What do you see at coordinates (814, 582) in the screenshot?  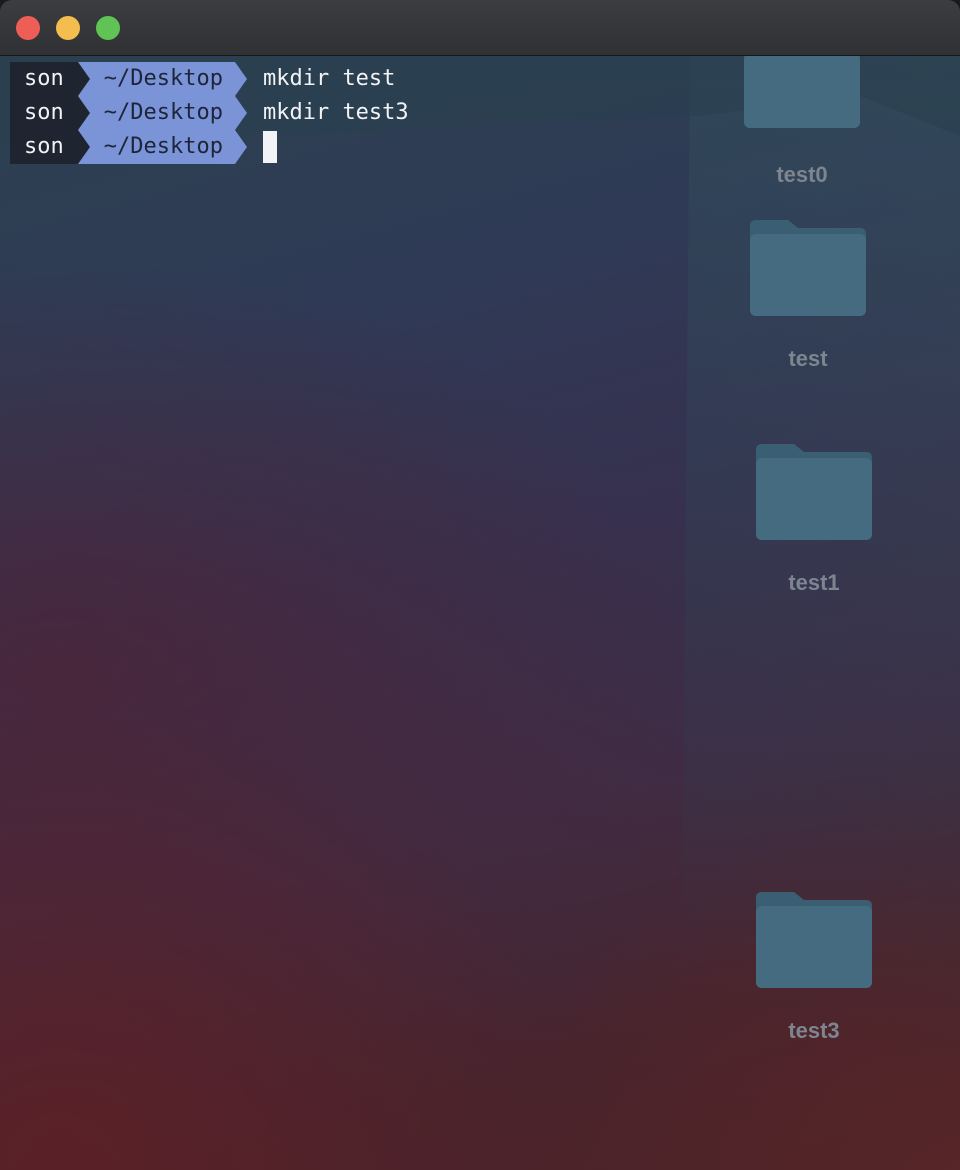 I see `folder-label: test1` at bounding box center [814, 582].